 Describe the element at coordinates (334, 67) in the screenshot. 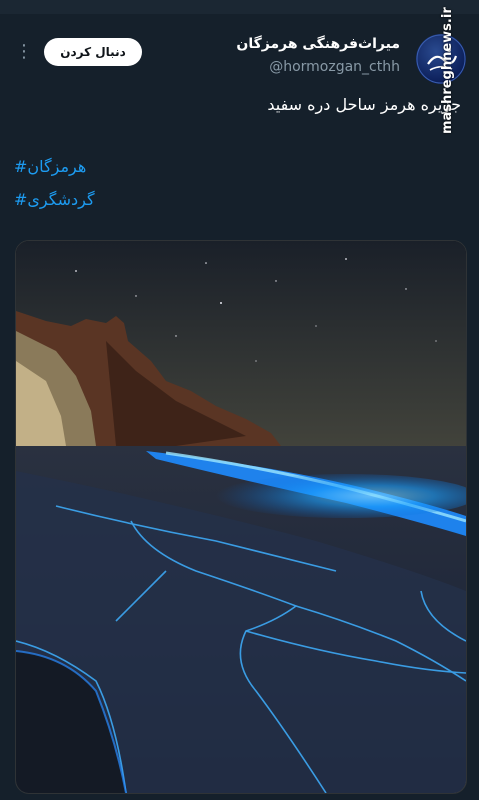

I see `user-handle: @hormozgan_cthh` at that location.